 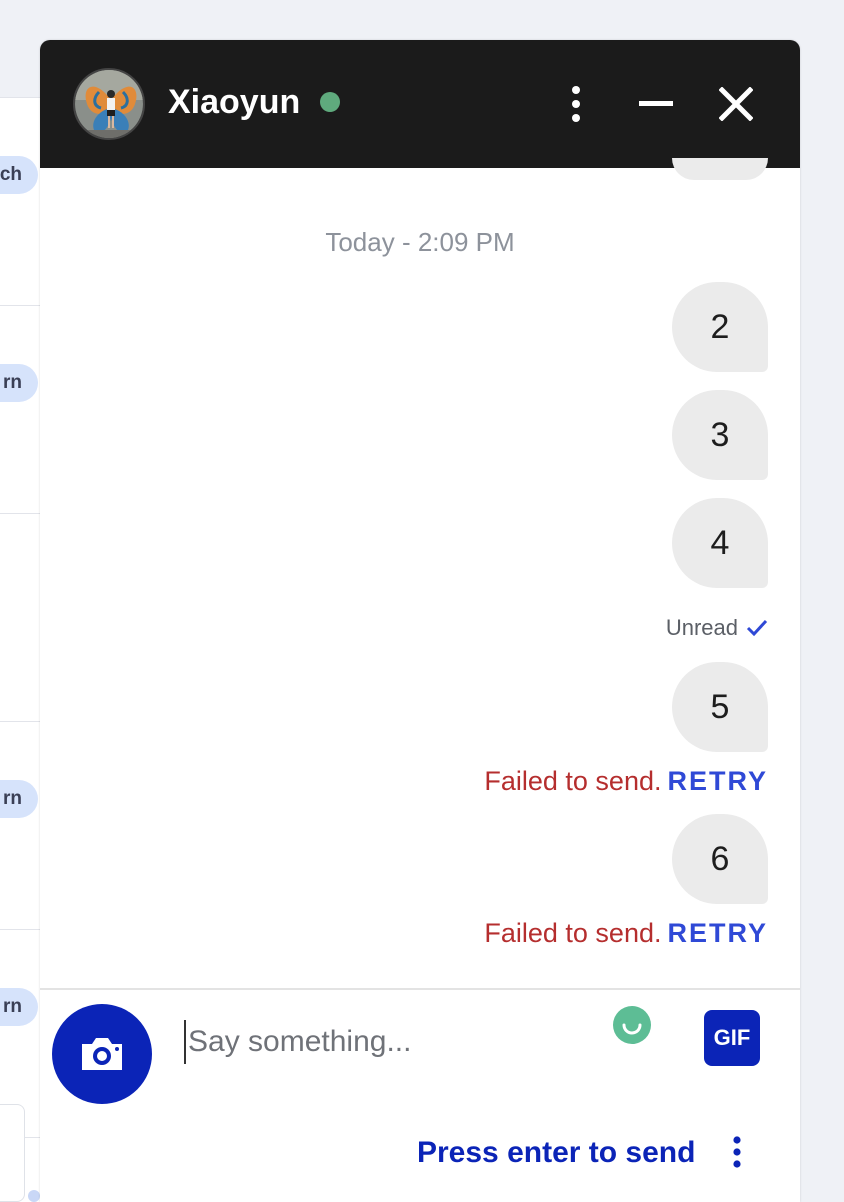 What do you see at coordinates (720, 327) in the screenshot?
I see `message-bubble: 2` at bounding box center [720, 327].